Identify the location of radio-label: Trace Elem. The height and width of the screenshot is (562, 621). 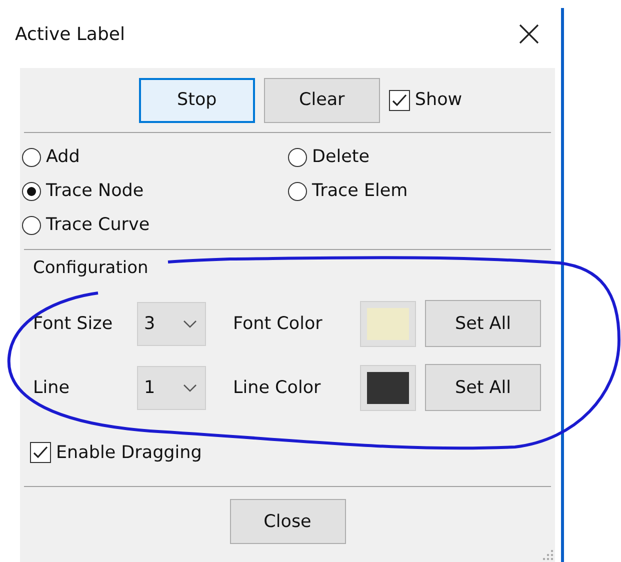
(360, 191).